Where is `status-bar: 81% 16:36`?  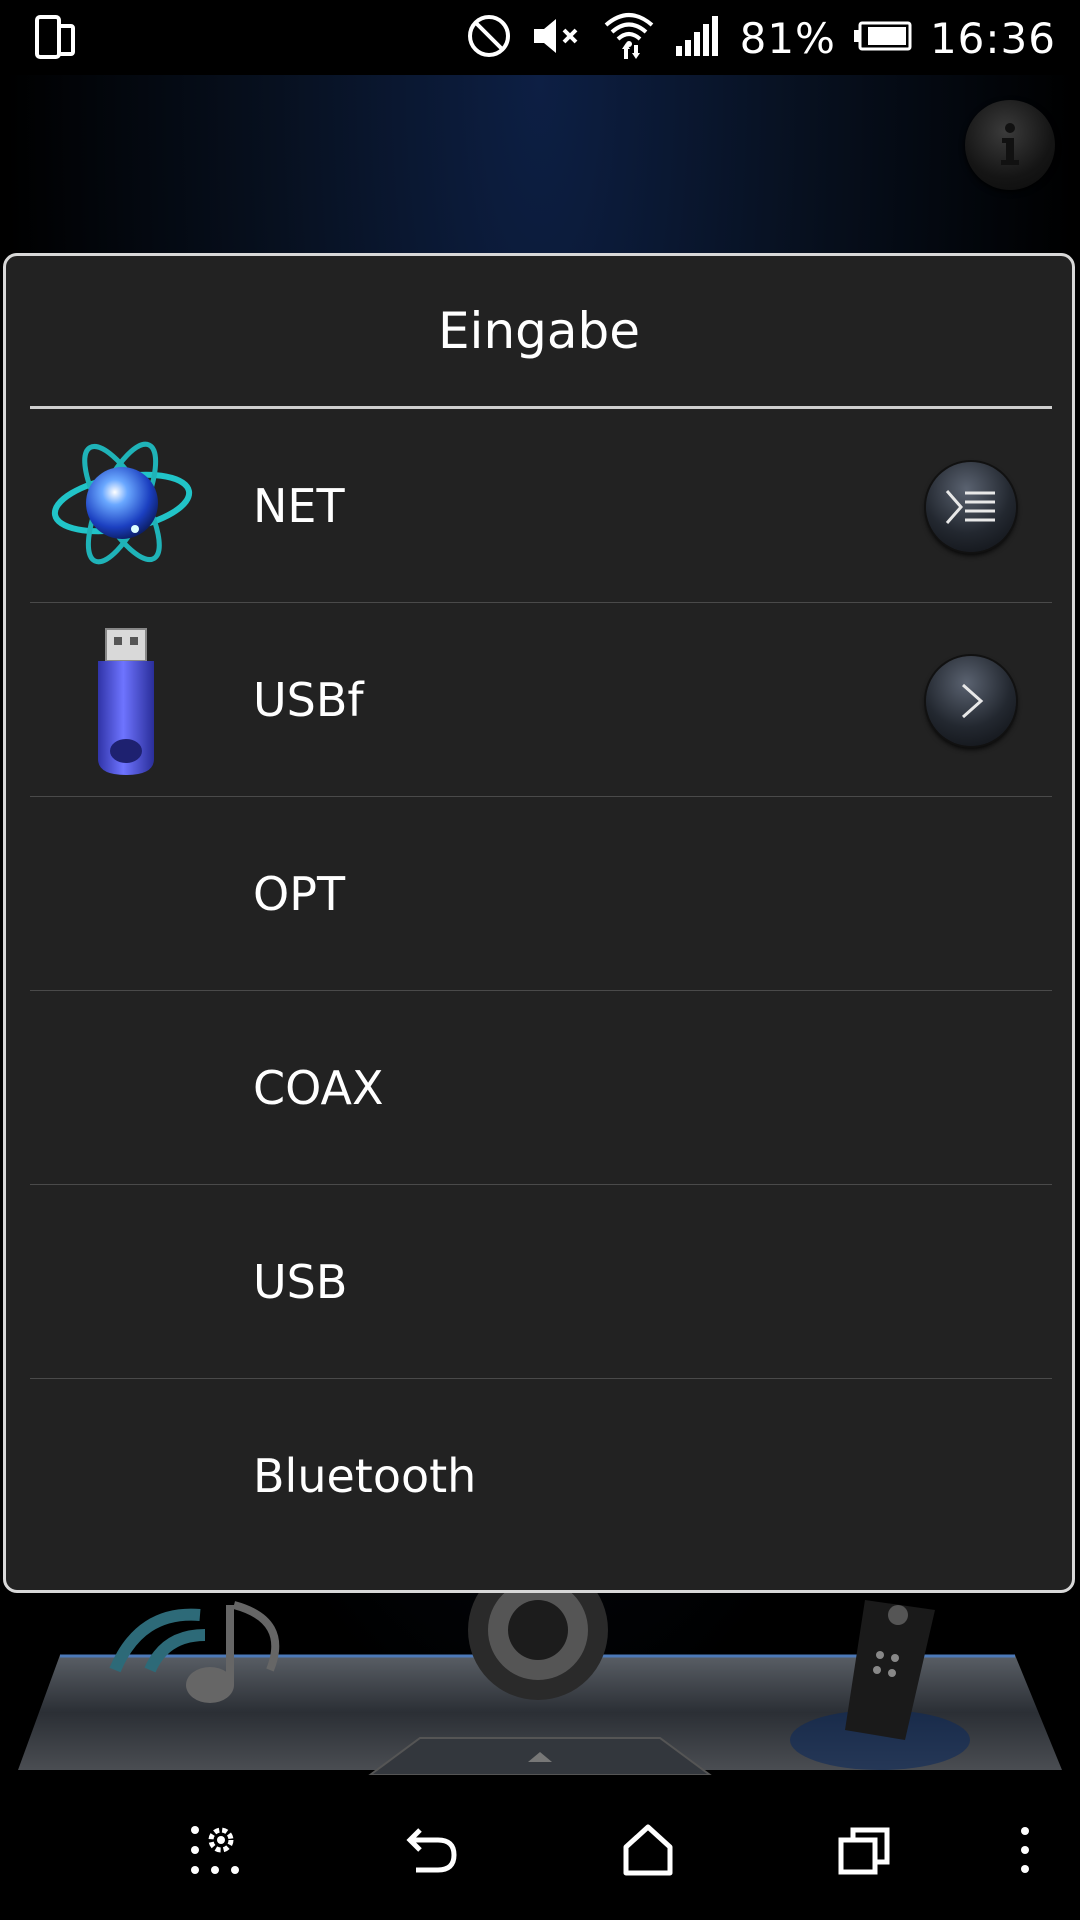
status-bar: 81% 16:36 is located at coordinates (540, 37).